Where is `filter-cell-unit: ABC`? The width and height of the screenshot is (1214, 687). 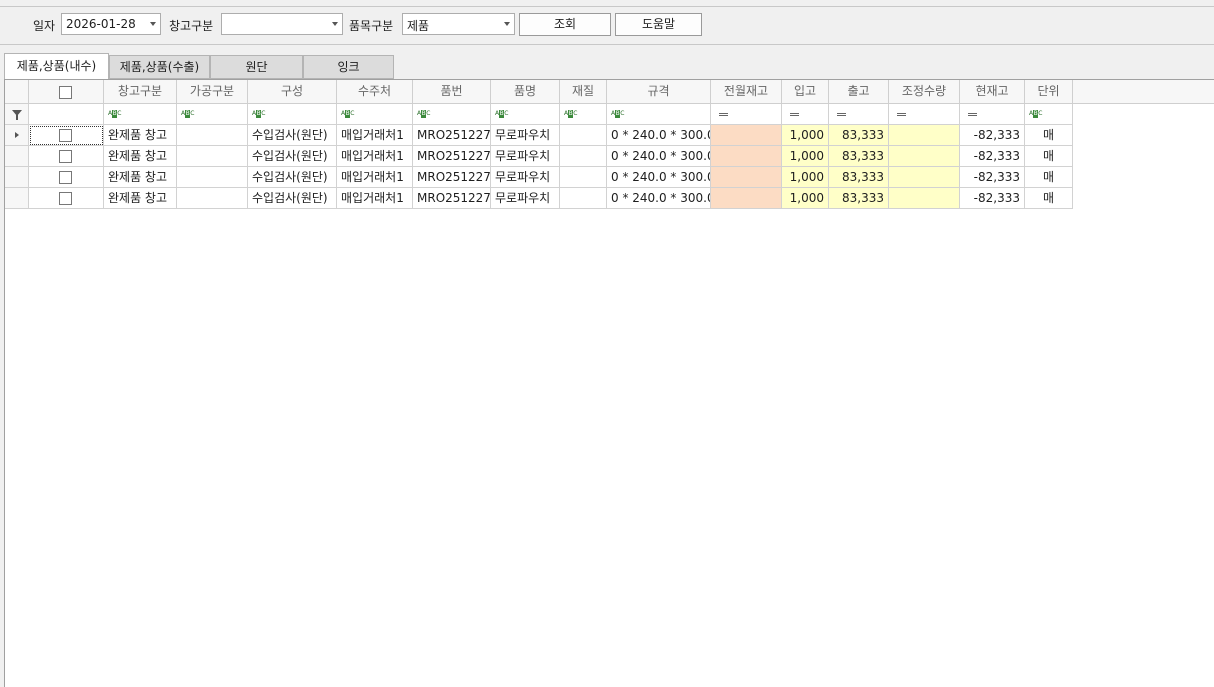
filter-cell-unit: ABC is located at coordinates (1049, 114).